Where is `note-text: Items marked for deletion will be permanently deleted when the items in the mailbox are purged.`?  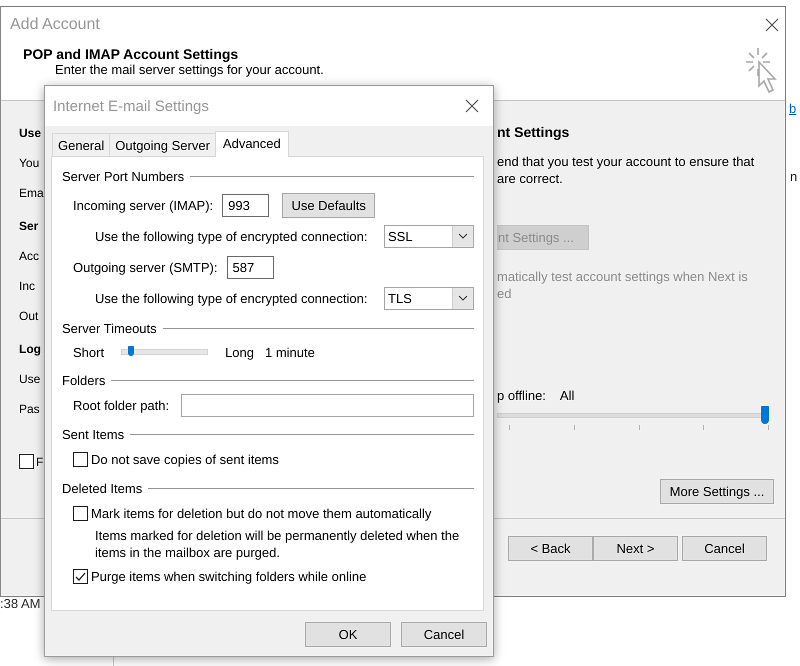 note-text: Items marked for deletion will be permanently deleted when the items in the mailbox are purged. is located at coordinates (277, 544).